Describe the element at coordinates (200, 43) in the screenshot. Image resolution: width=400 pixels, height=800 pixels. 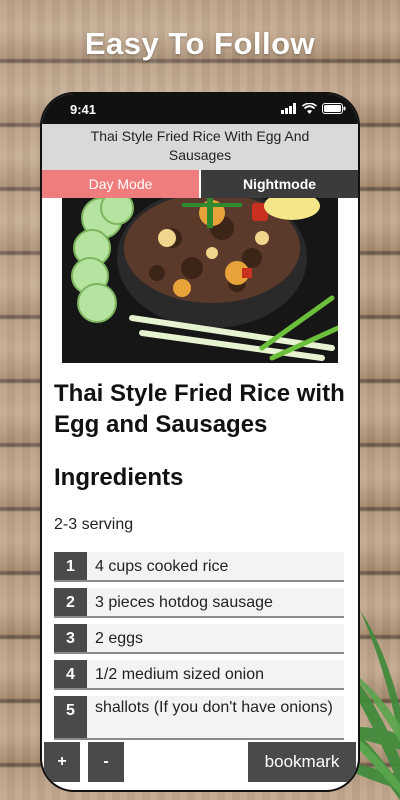
I see `promo-headline: Easy To Follow` at that location.